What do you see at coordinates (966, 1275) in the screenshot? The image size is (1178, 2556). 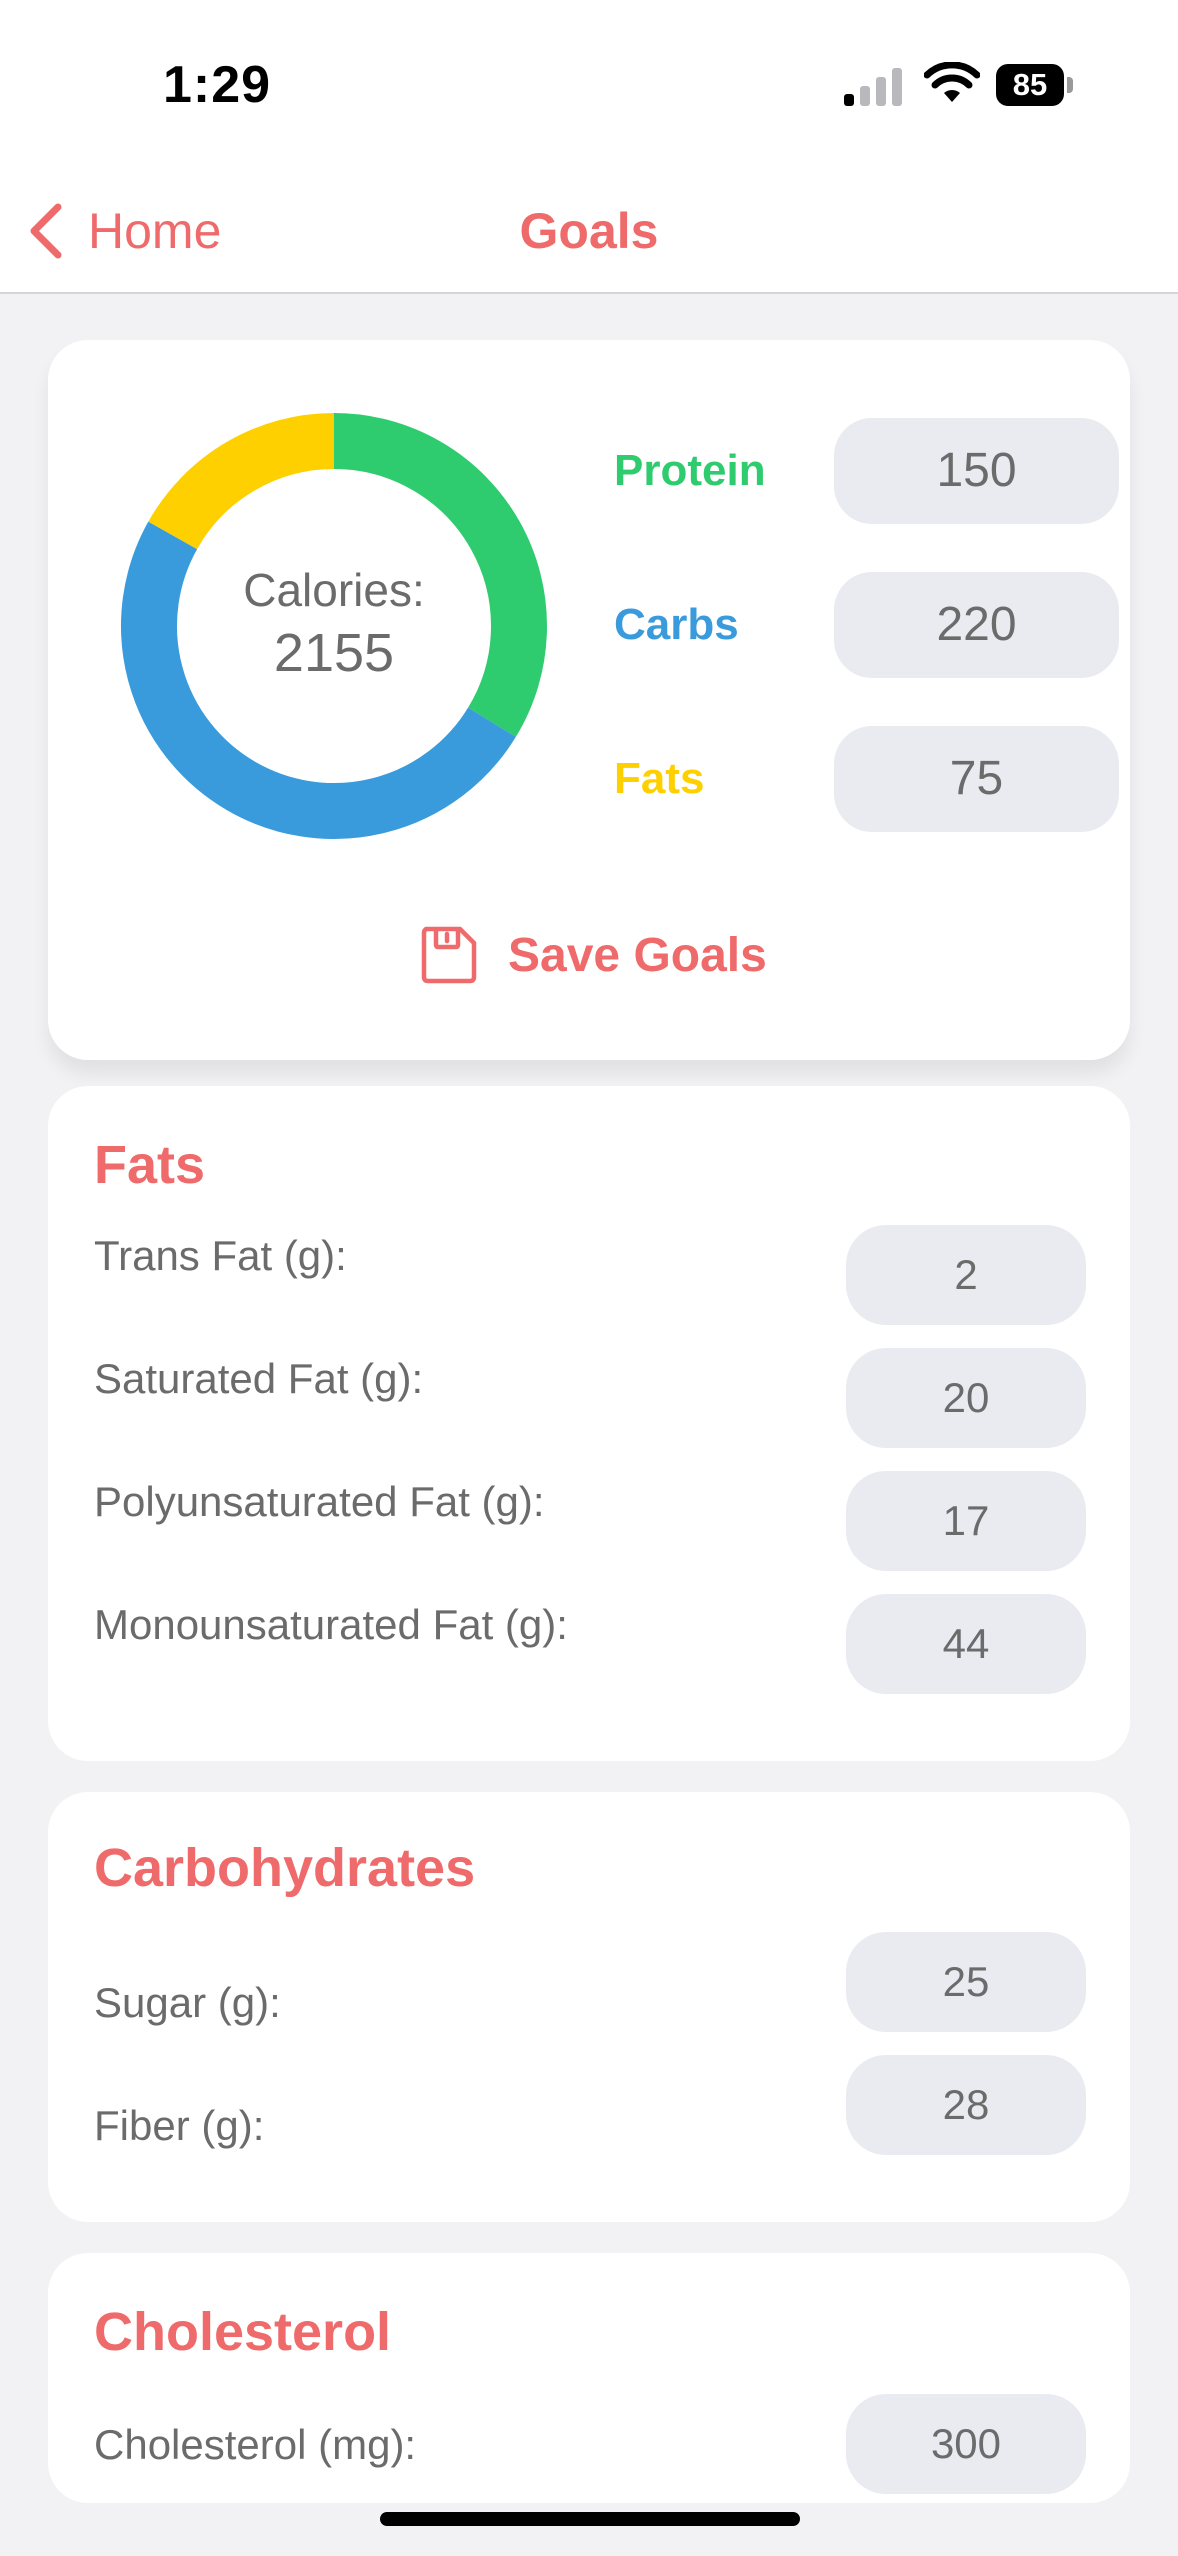 I see `trans-fat-input: 2` at bounding box center [966, 1275].